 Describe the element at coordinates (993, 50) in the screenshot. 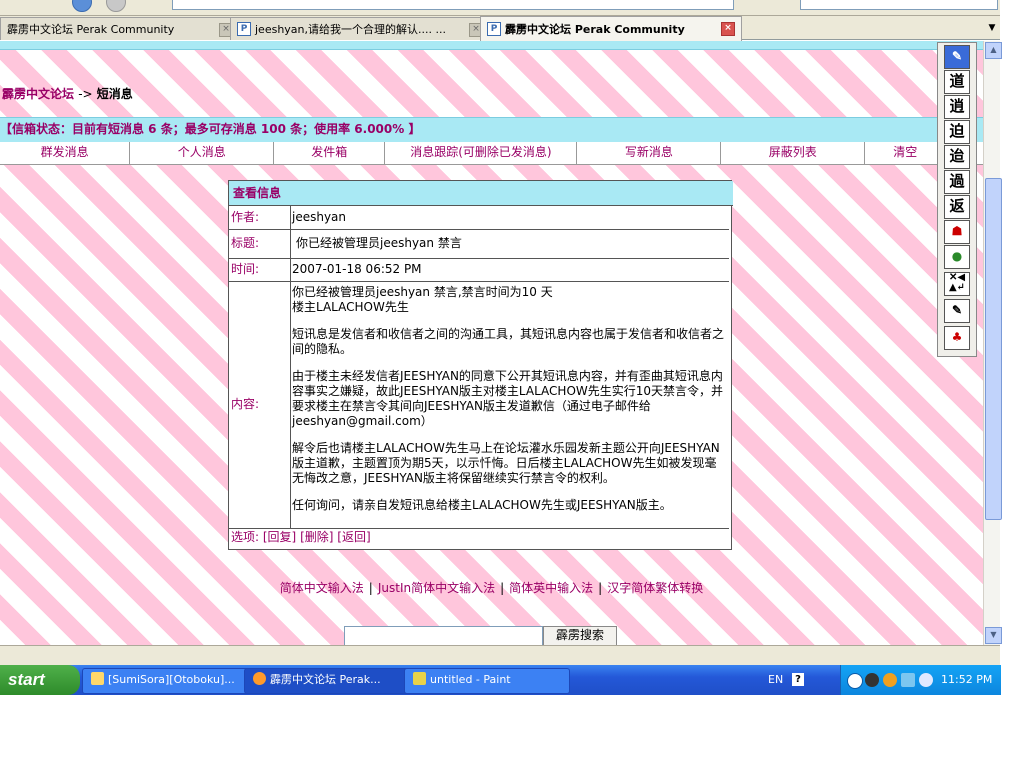

I see `scroll-up-icon: ▲` at that location.